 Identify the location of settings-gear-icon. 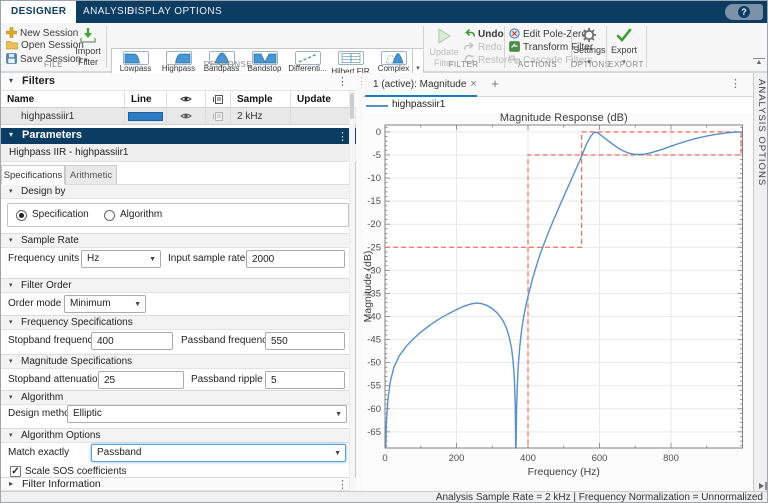
(589, 36).